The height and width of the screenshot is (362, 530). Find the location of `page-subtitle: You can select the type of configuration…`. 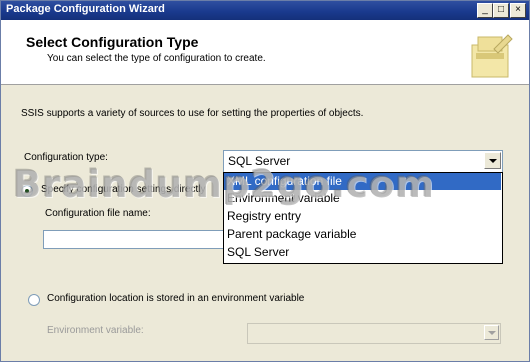

page-subtitle: You can select the type of configuration… is located at coordinates (156, 58).